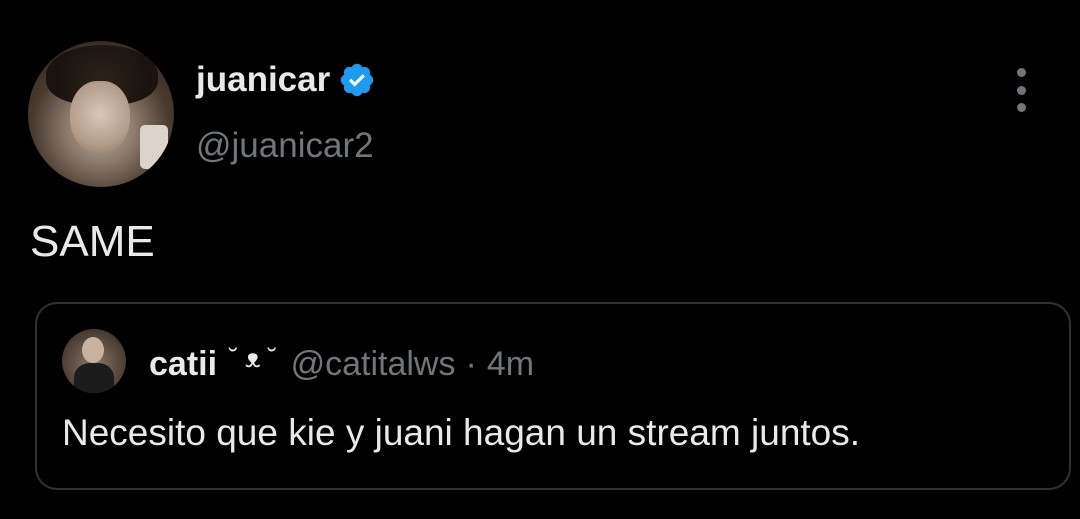  I want to click on more-options-icon, so click(1021, 90).